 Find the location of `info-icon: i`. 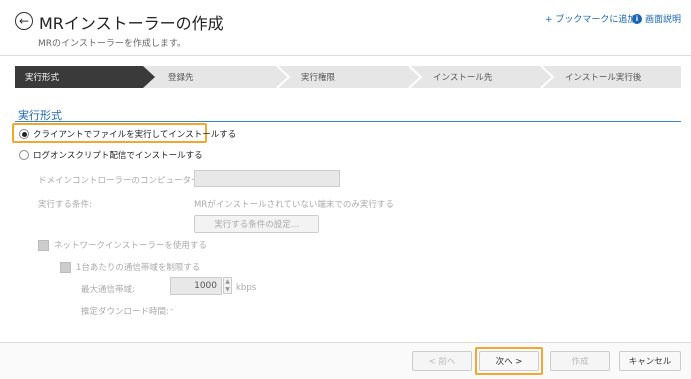

info-icon: i is located at coordinates (637, 18).